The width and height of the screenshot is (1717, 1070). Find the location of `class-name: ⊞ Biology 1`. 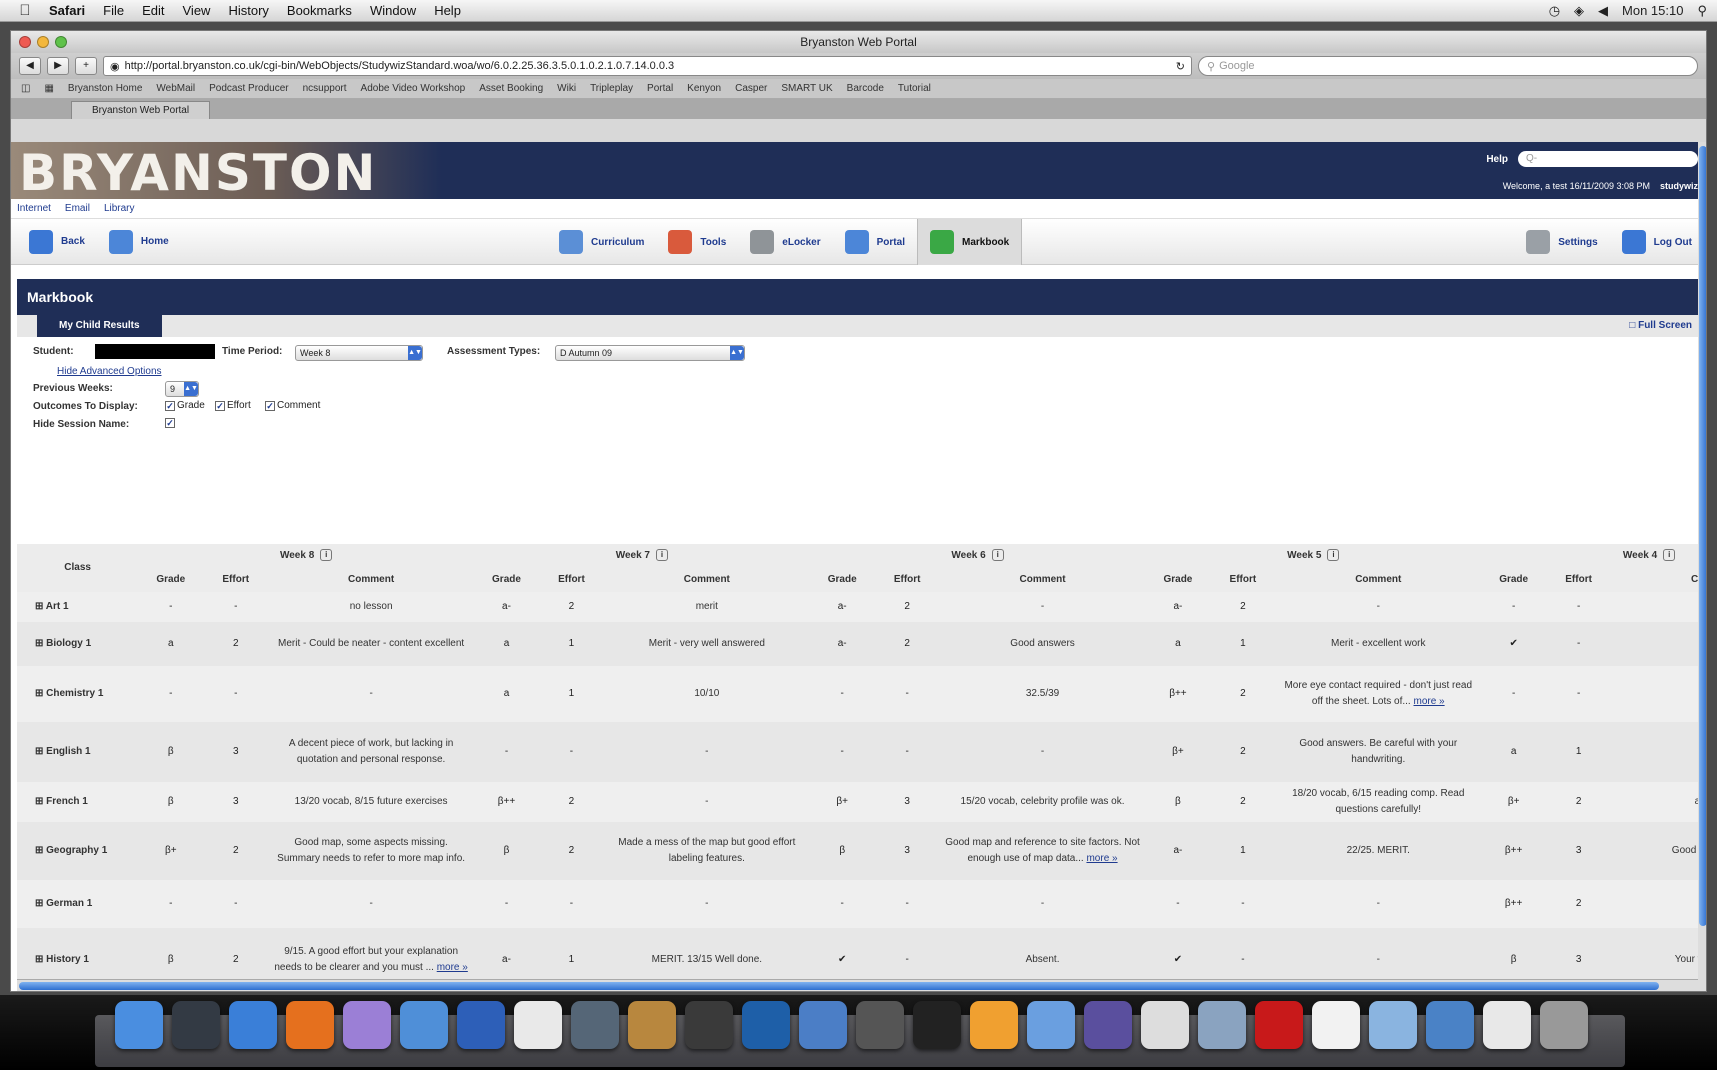

class-name: ⊞ Biology 1 is located at coordinates (78, 644).